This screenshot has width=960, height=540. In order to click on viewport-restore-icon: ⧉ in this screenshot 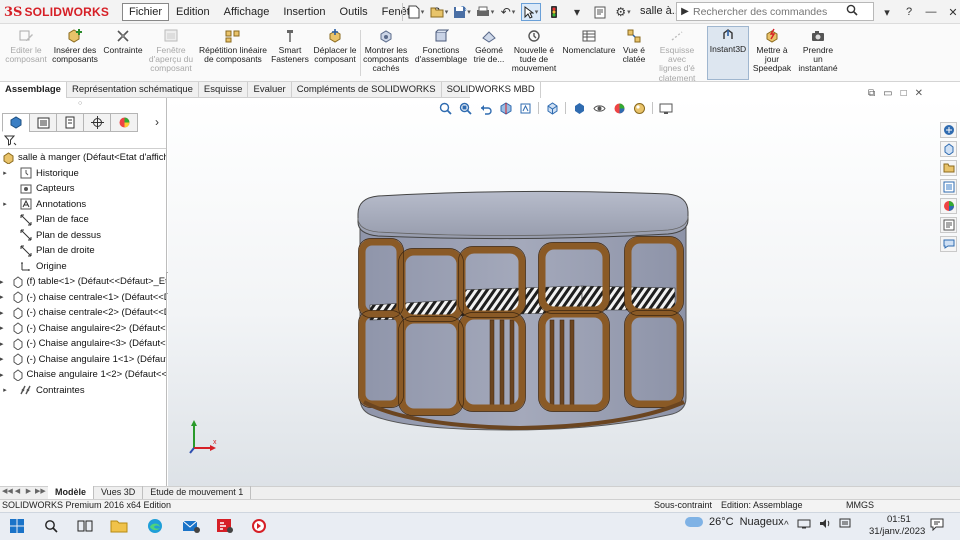, I will do `click(871, 93)`.